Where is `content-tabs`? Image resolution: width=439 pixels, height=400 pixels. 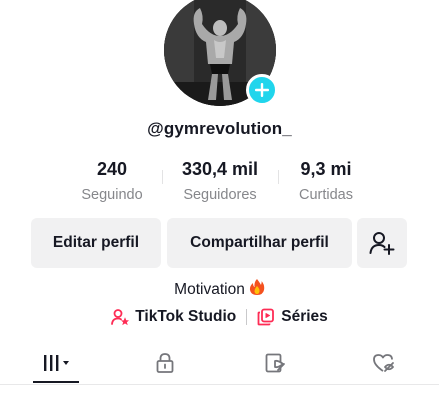 content-tabs is located at coordinates (219, 363).